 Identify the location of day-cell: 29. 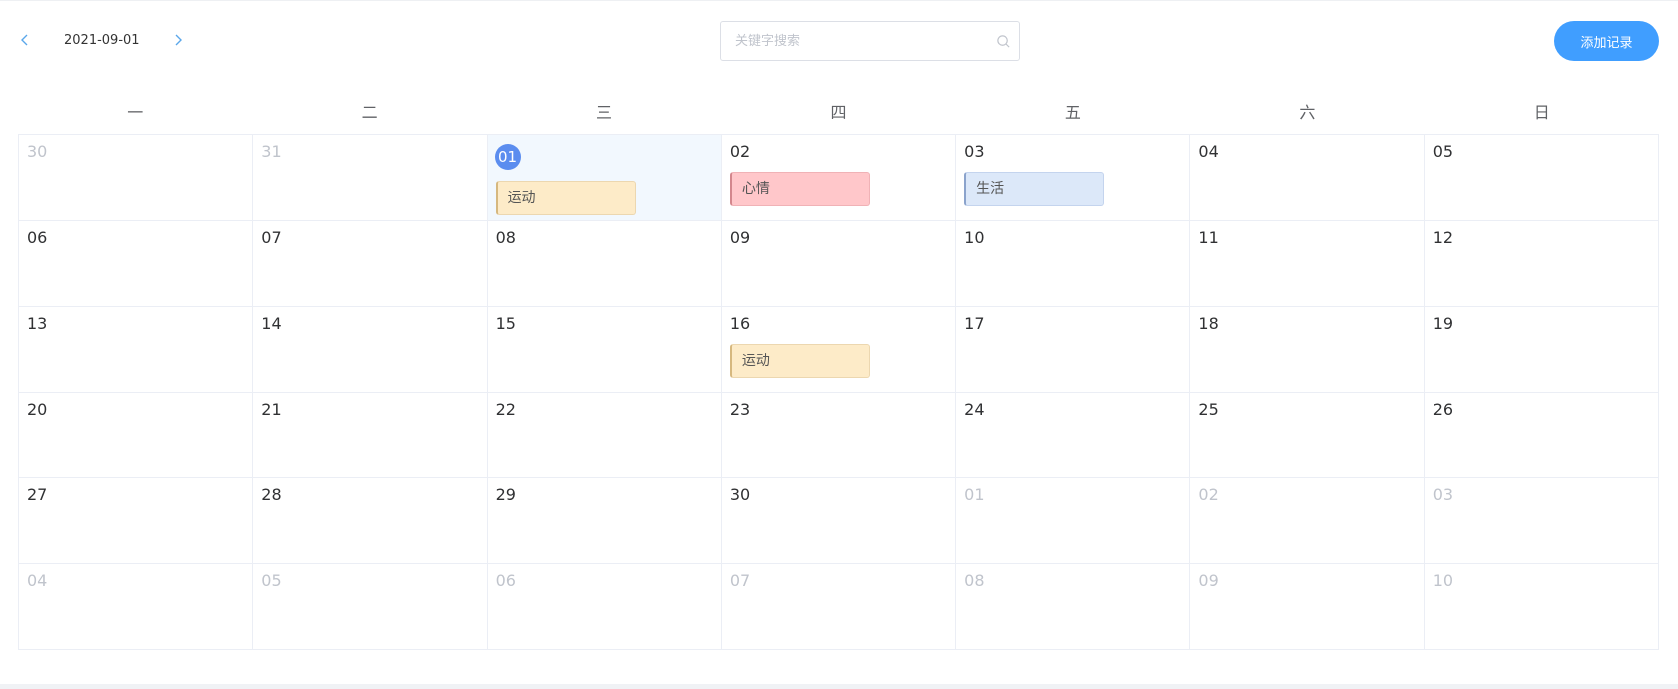
(604, 521).